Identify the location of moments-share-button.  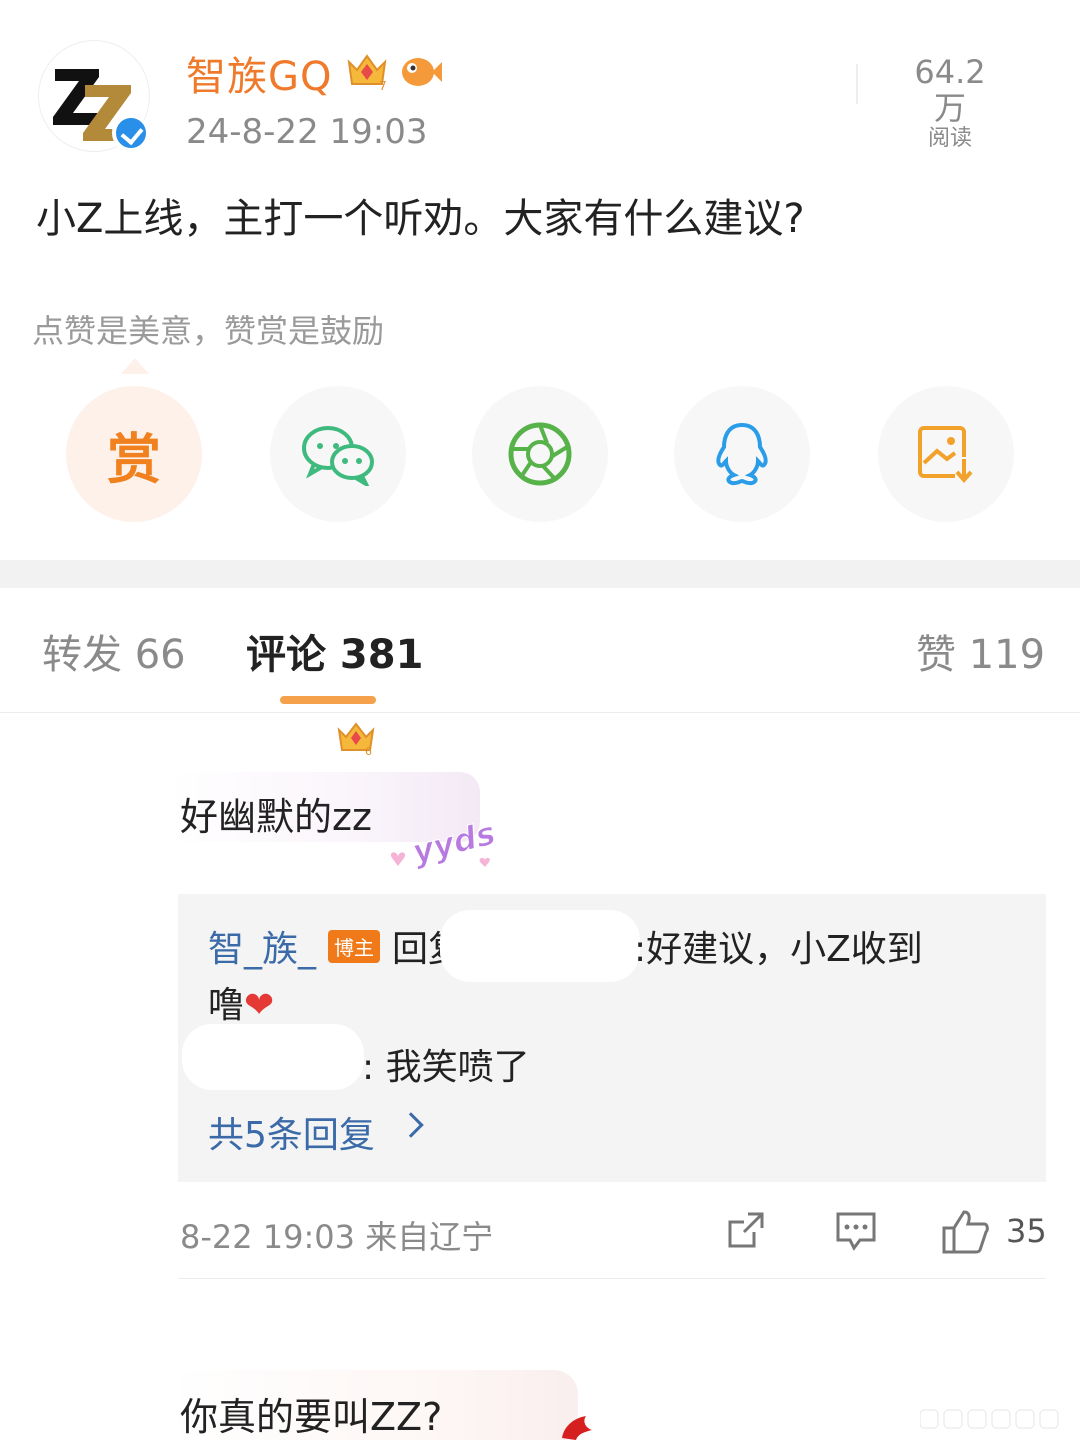
(540, 454).